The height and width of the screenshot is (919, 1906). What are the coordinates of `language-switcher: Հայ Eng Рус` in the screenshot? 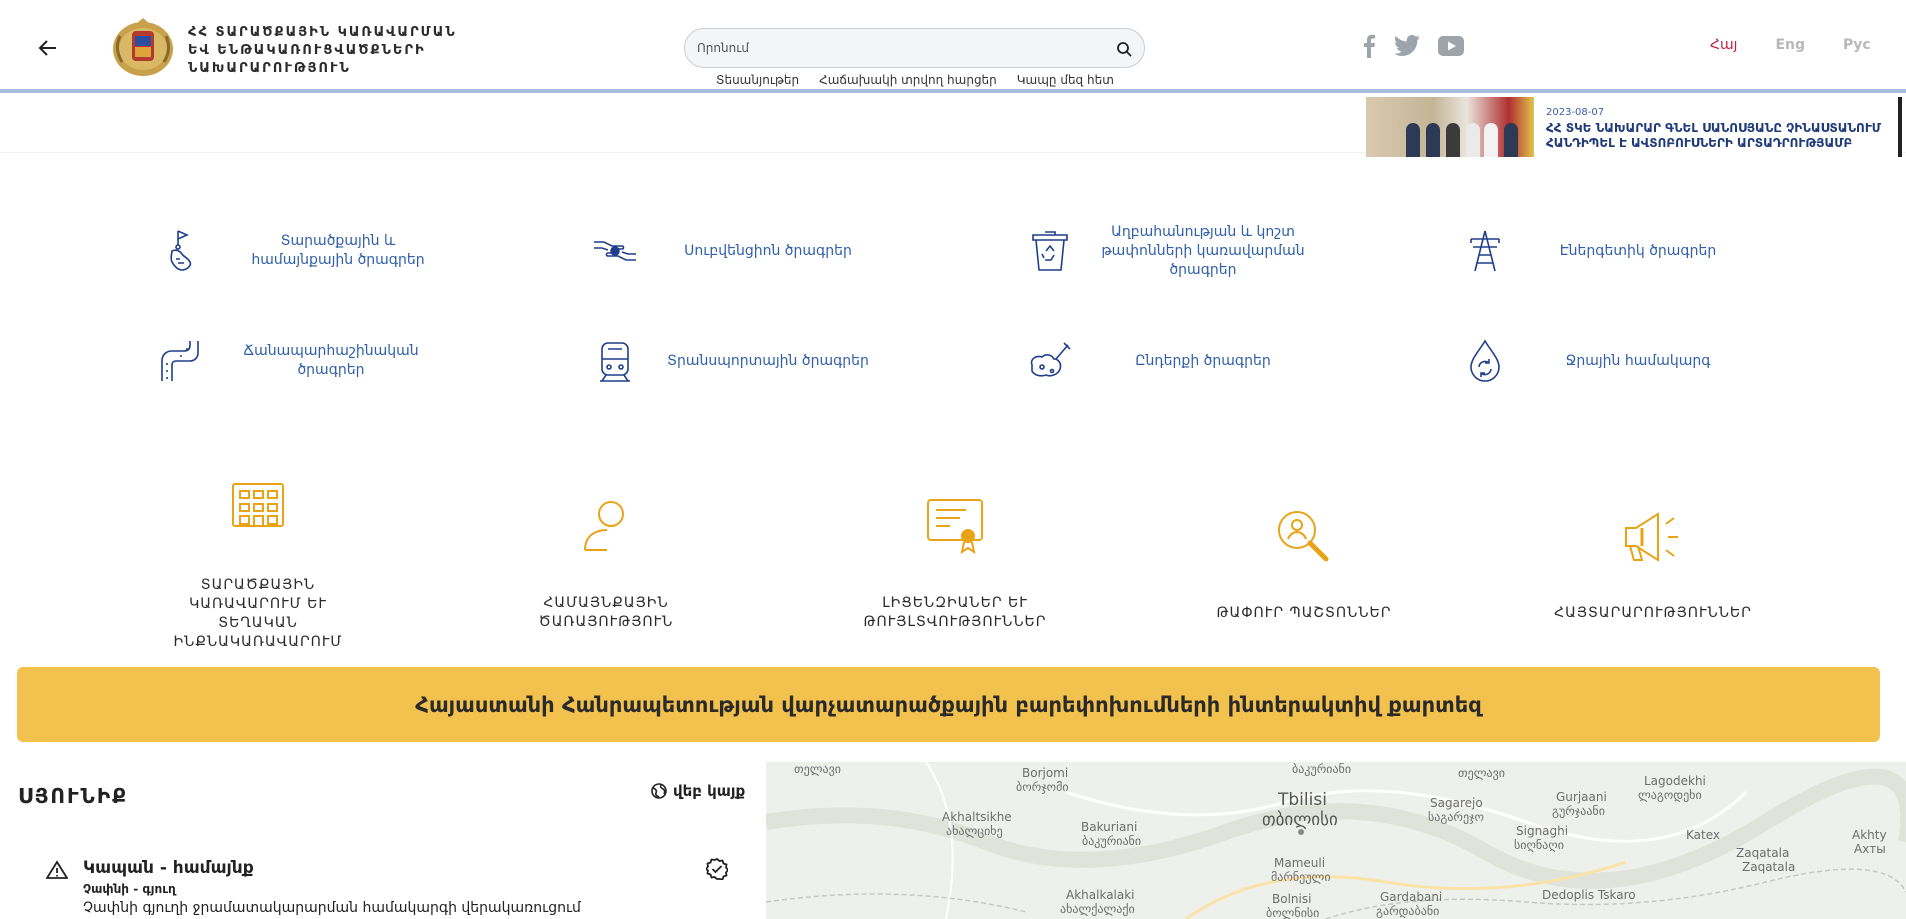 It's located at (1790, 45).